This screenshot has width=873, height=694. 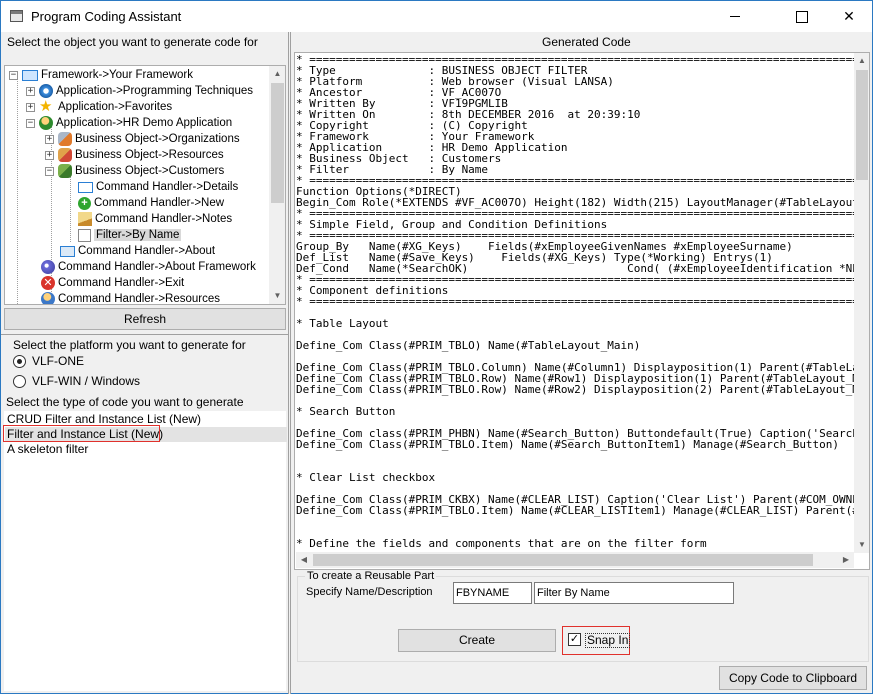 What do you see at coordinates (369, 592) in the screenshot?
I see `name-description-label: Specify Name/Description` at bounding box center [369, 592].